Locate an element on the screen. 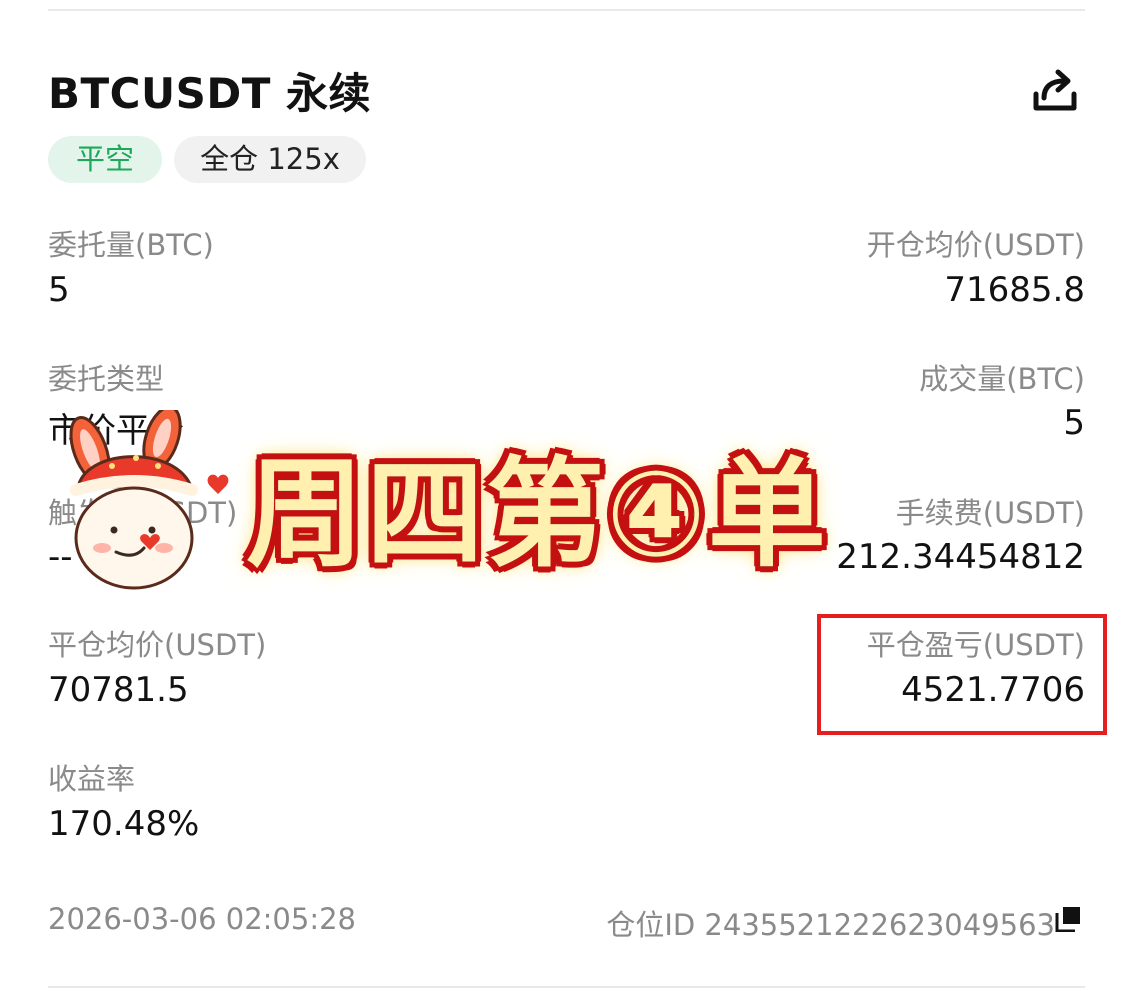 This screenshot has width=1133, height=991. roi-value: 170.48% is located at coordinates (124, 824).